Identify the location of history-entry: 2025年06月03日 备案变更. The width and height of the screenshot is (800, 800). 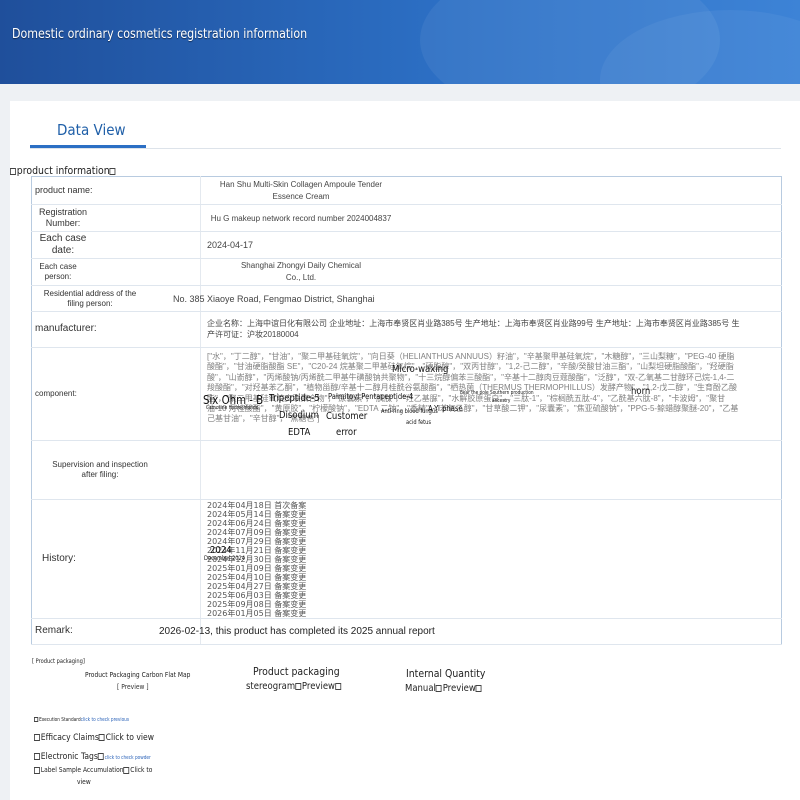
(257, 595).